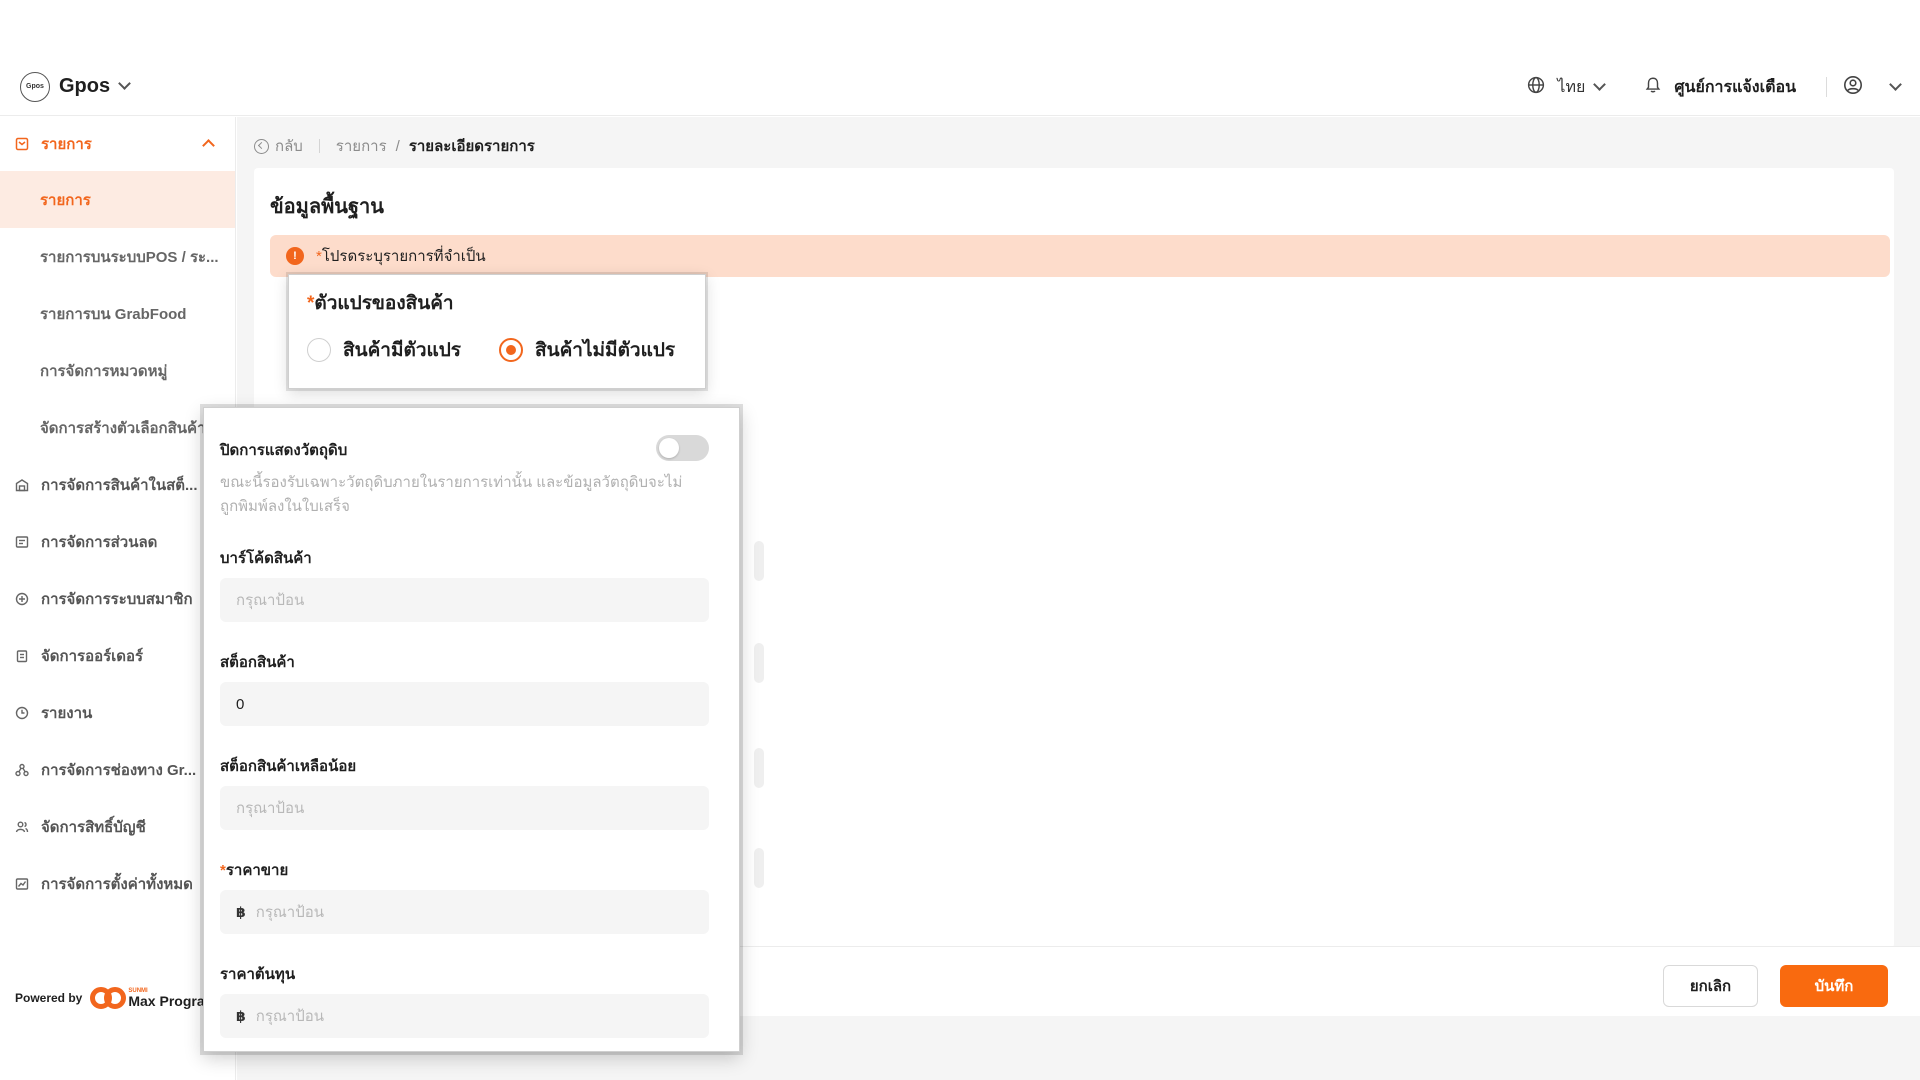 Image resolution: width=1920 pixels, height=1080 pixels. I want to click on back-button: กลับ, so click(278, 146).